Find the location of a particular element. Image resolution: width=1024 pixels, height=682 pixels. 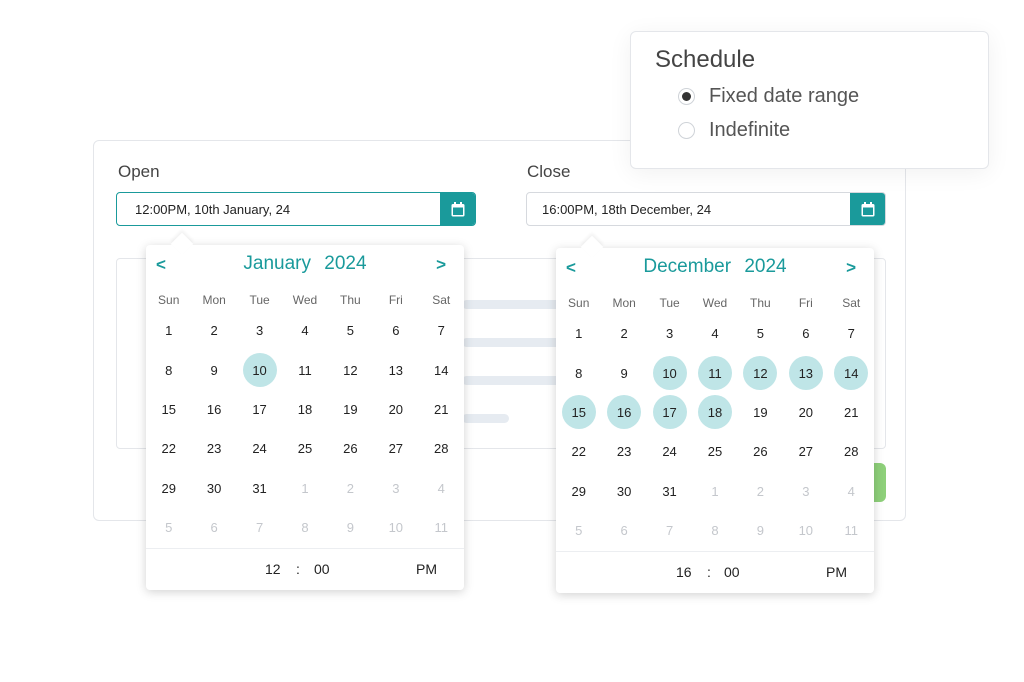

day-cell: 10 is located at coordinates (669, 372).